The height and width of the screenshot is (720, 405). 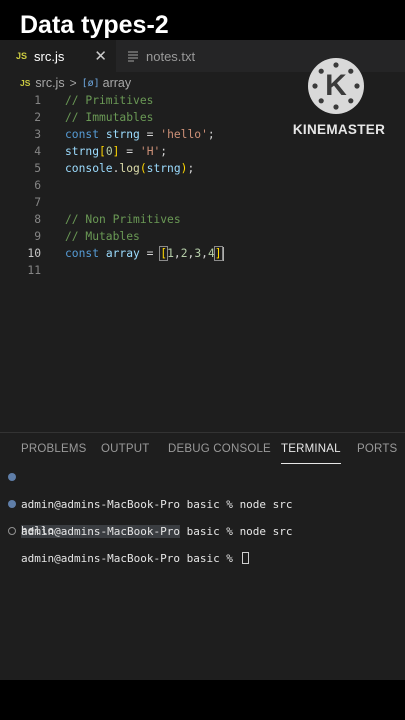 I want to click on video-title: Data types-2, so click(x=94, y=25).